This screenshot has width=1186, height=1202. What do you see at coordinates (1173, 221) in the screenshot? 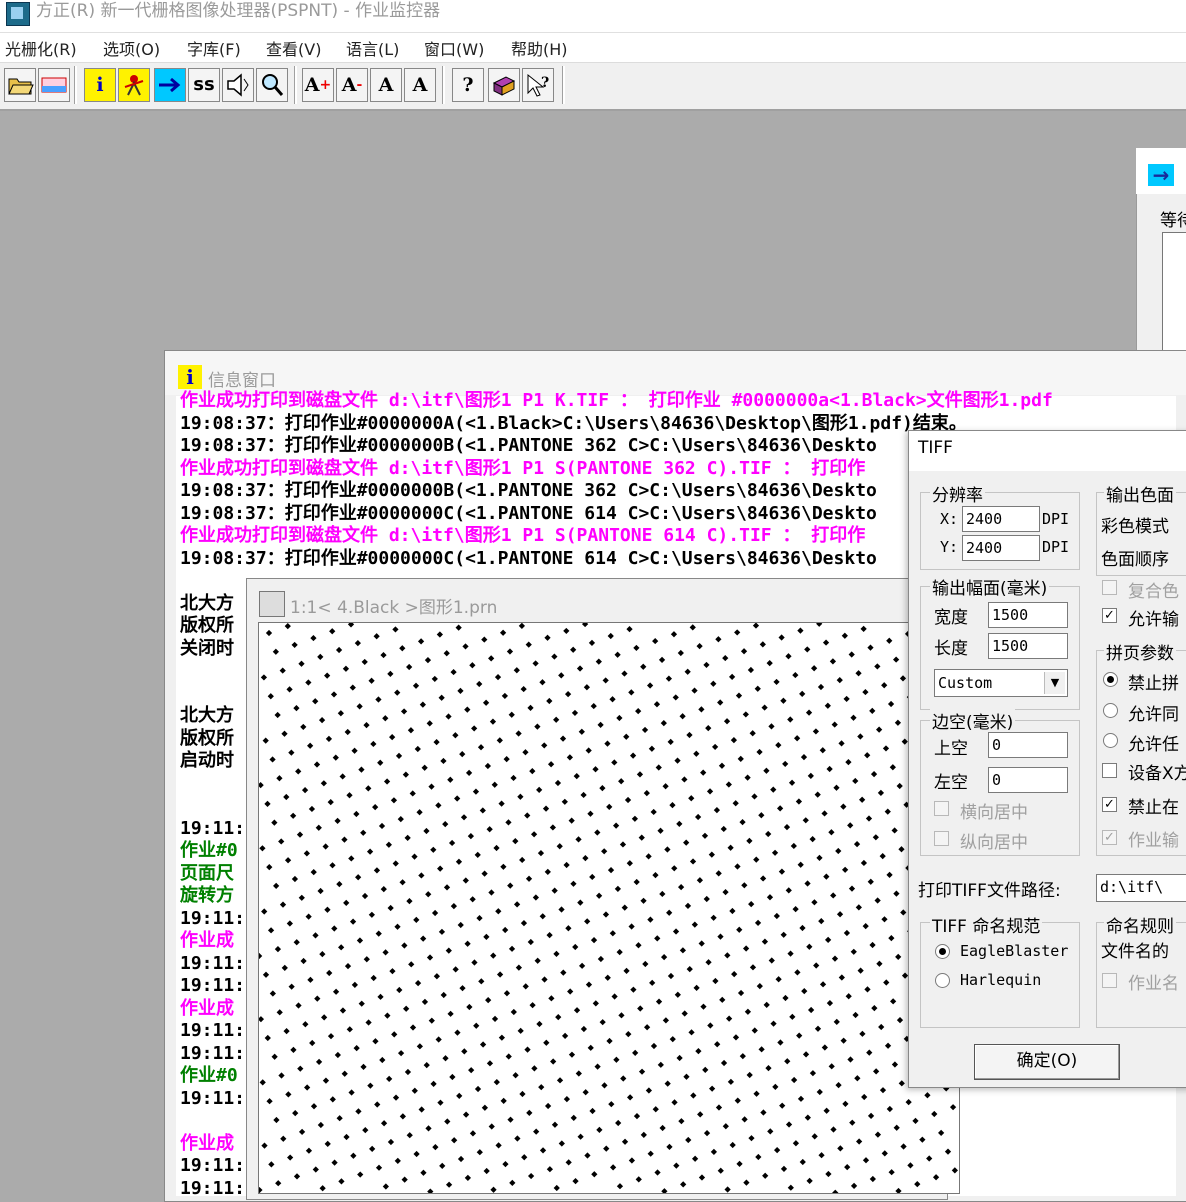
I see `waiting-label: 等待` at bounding box center [1173, 221].